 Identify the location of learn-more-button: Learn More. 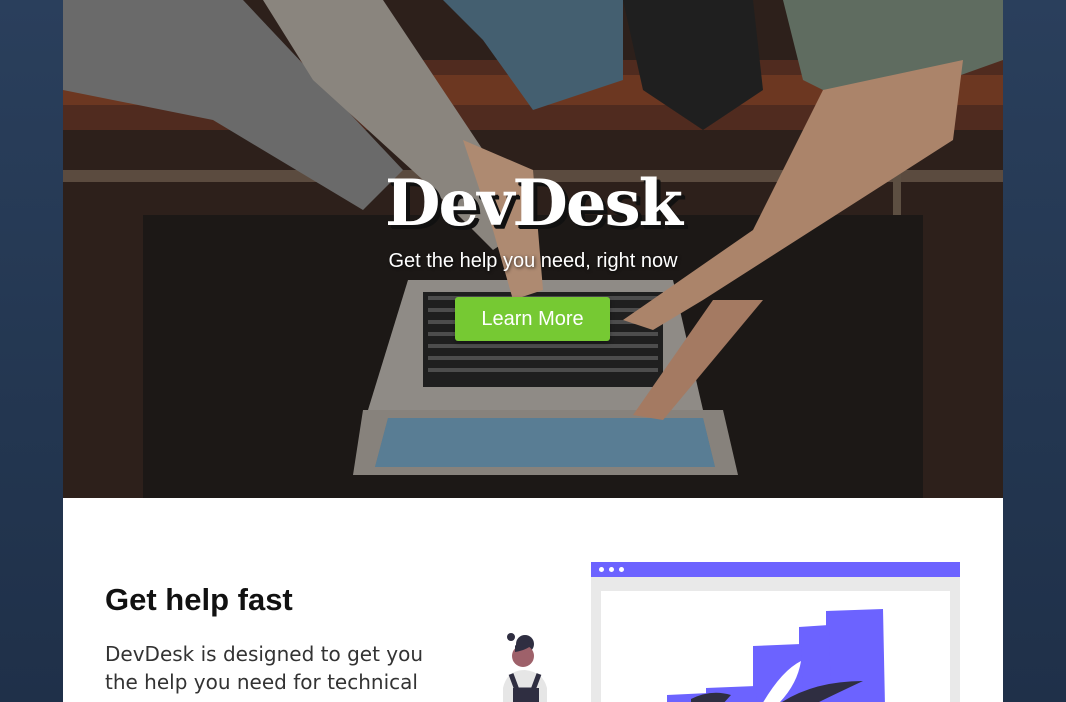
(532, 319).